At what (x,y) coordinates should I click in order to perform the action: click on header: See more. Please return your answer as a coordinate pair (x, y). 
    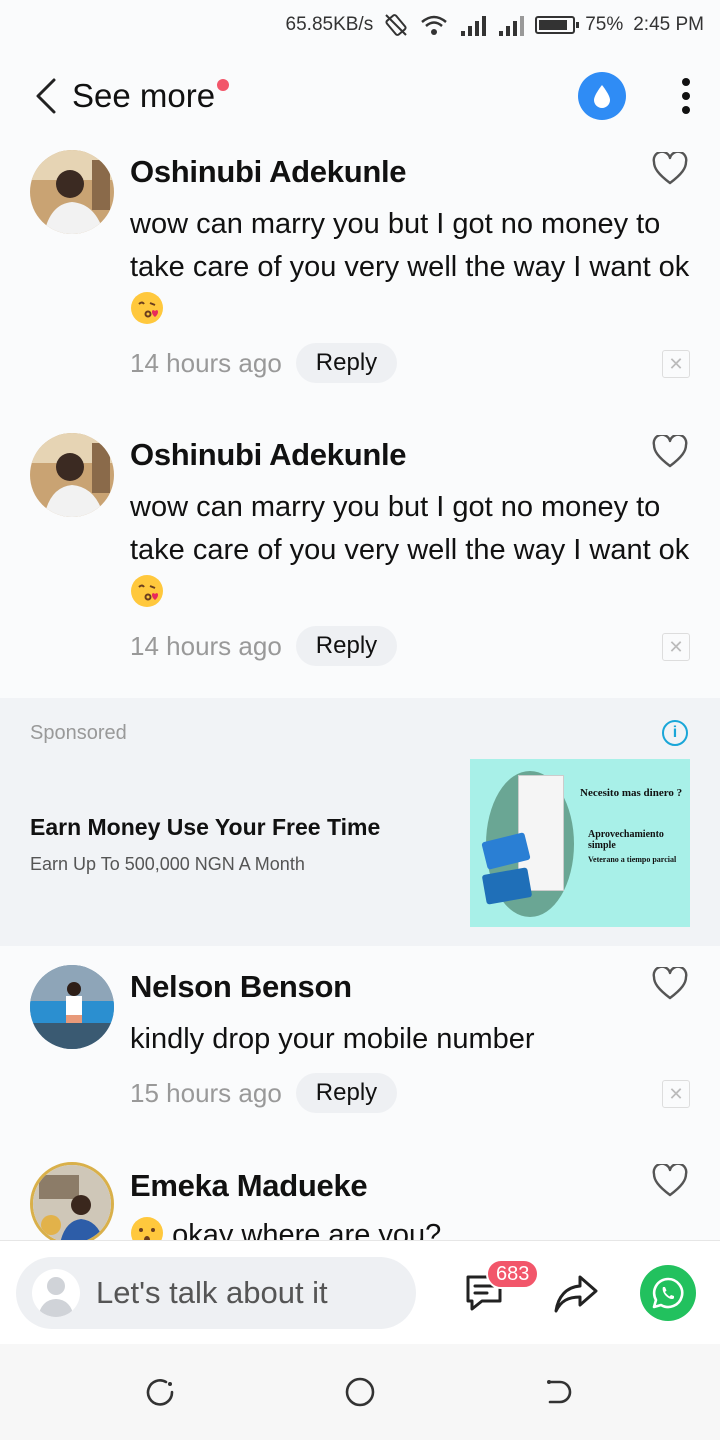
    Looking at the image, I should click on (360, 96).